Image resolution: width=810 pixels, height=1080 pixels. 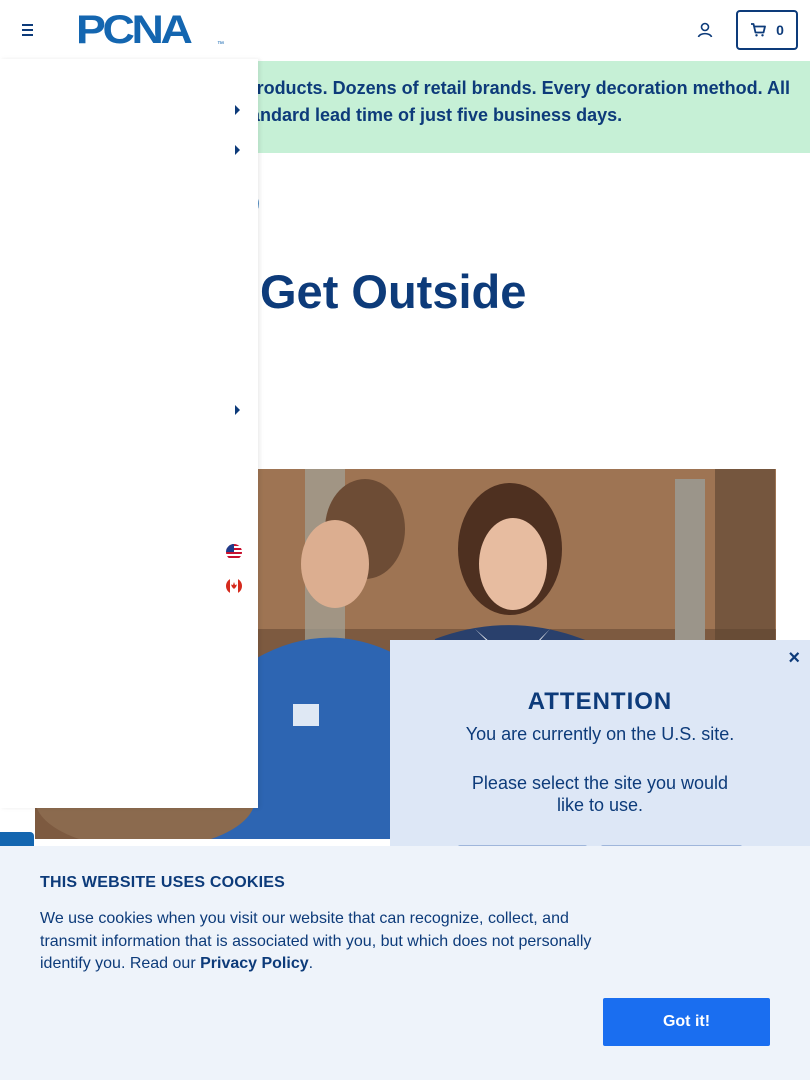 What do you see at coordinates (780, 30) in the screenshot?
I see `cart-count: 0` at bounding box center [780, 30].